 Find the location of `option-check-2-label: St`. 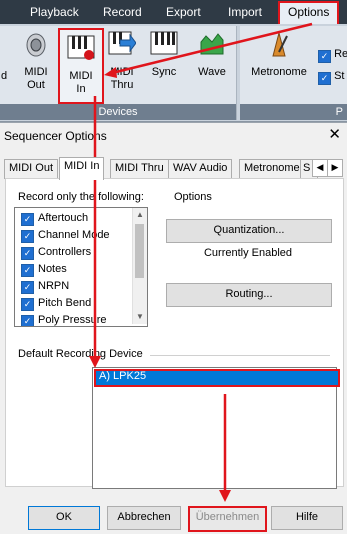

option-check-2-label: St is located at coordinates (339, 76).